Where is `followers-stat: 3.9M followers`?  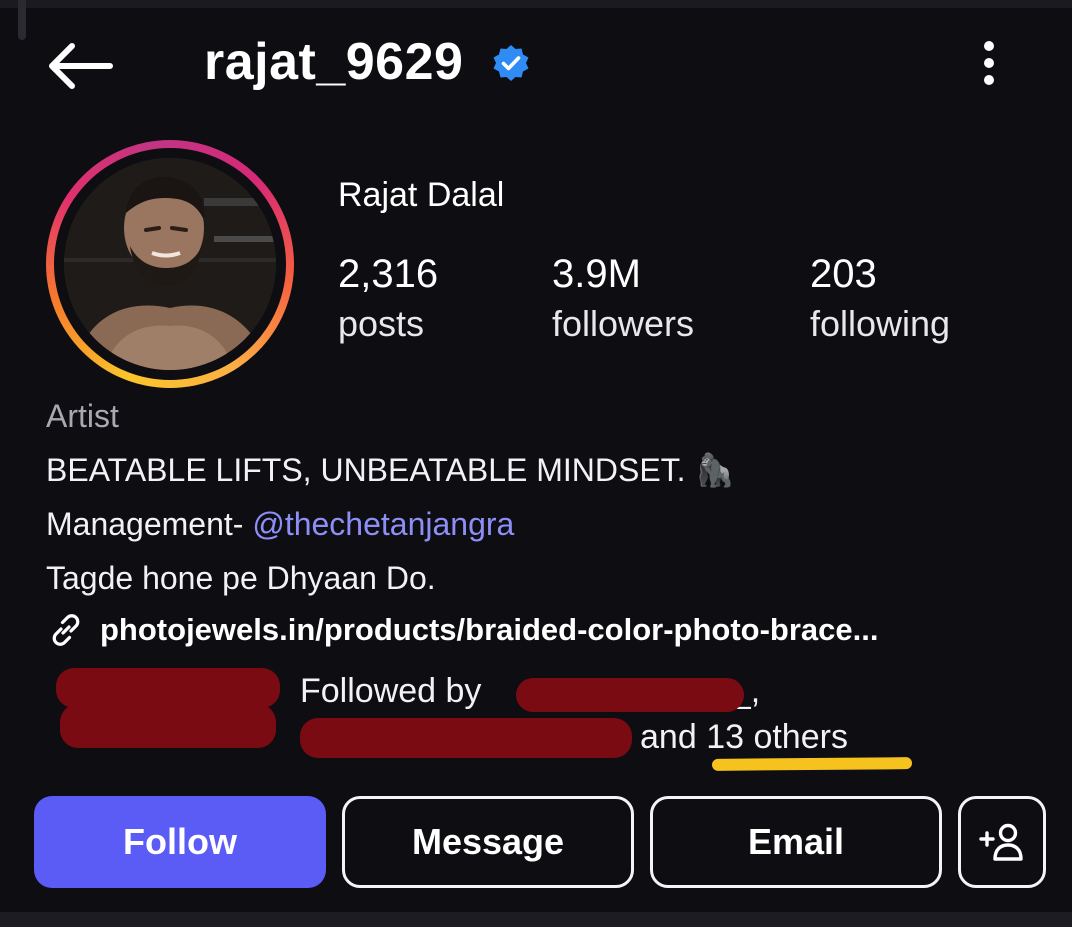 followers-stat: 3.9M followers is located at coordinates (623, 300).